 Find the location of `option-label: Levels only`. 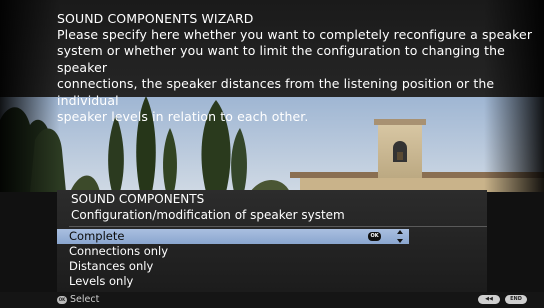

option-label: Levels only is located at coordinates (101, 281).